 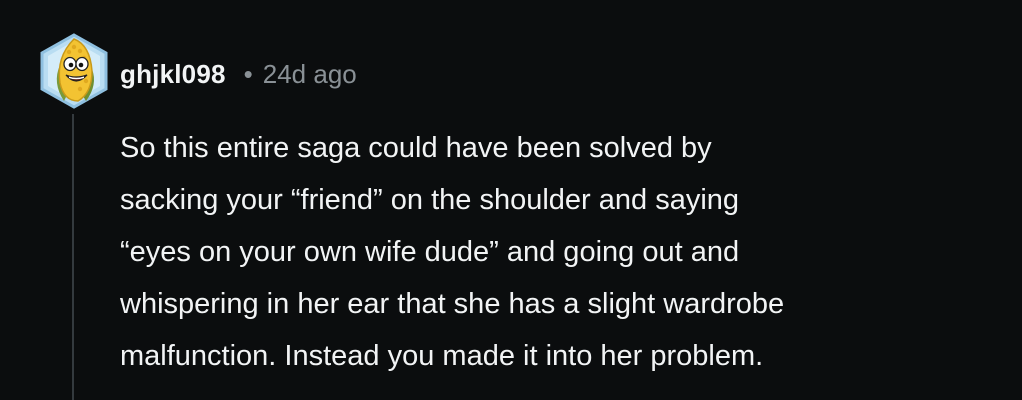 What do you see at coordinates (238, 74) in the screenshot?
I see `comment-meta: ghjkl098 • 24d ago` at bounding box center [238, 74].